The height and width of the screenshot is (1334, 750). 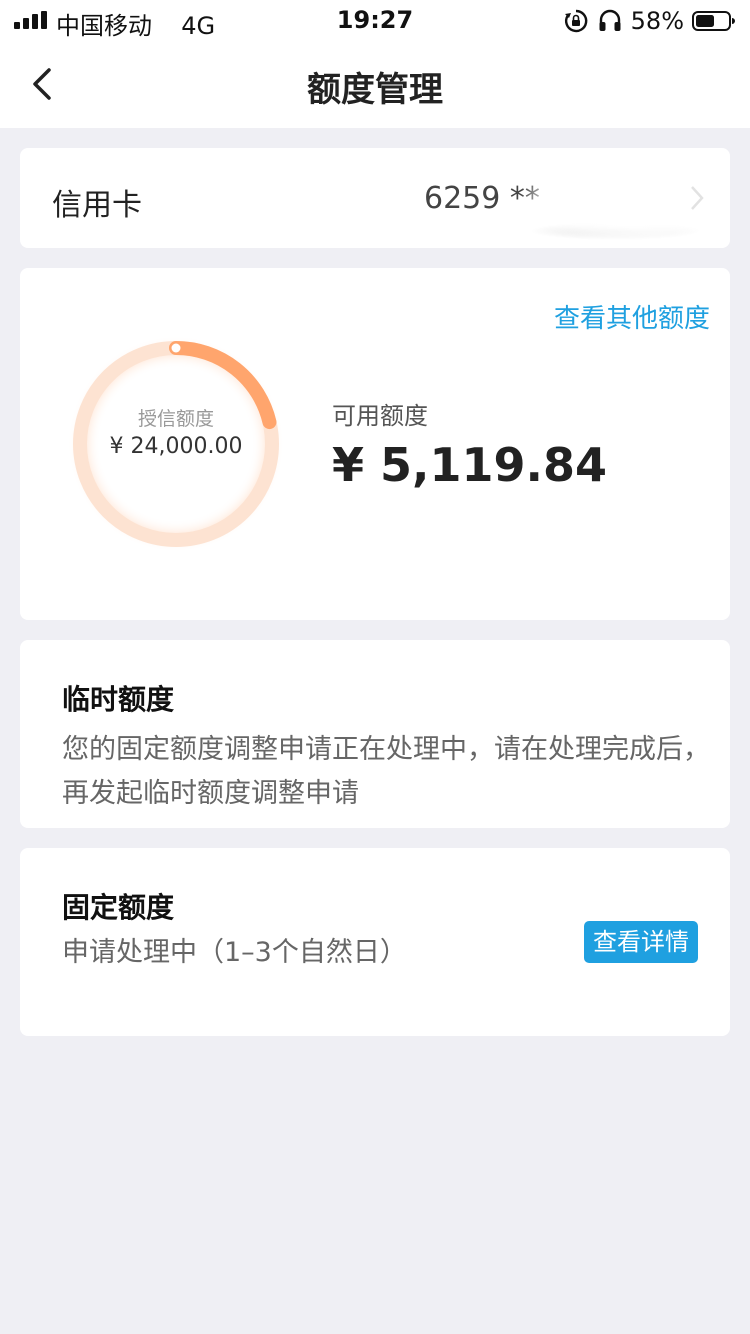 I want to click on status-icons: 58%, so click(x=649, y=21).